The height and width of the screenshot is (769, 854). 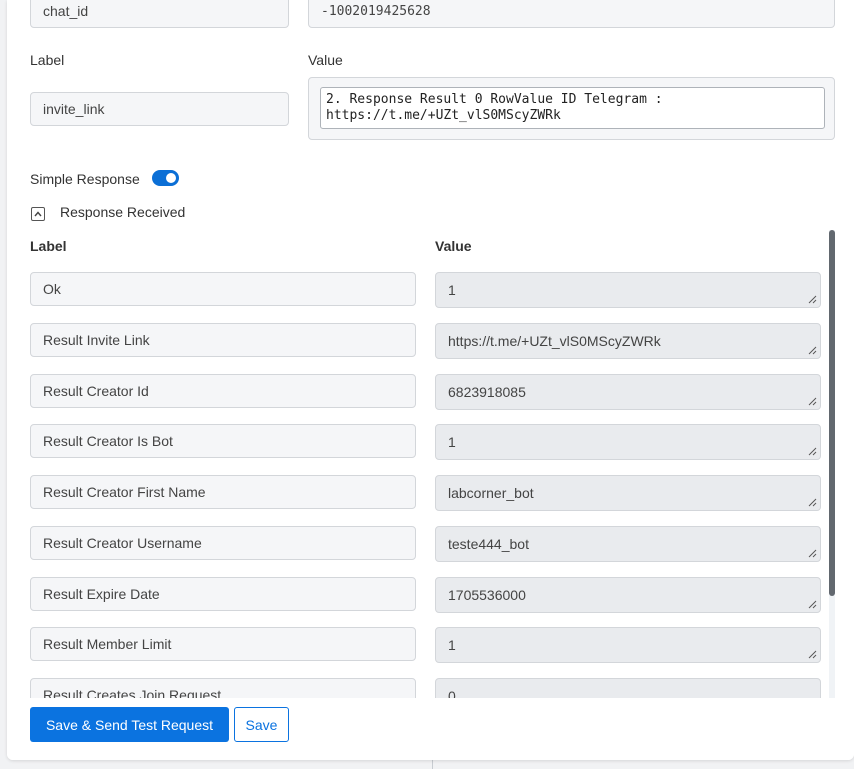 I want to click on chat-id-label: chat_id, so click(x=66, y=11).